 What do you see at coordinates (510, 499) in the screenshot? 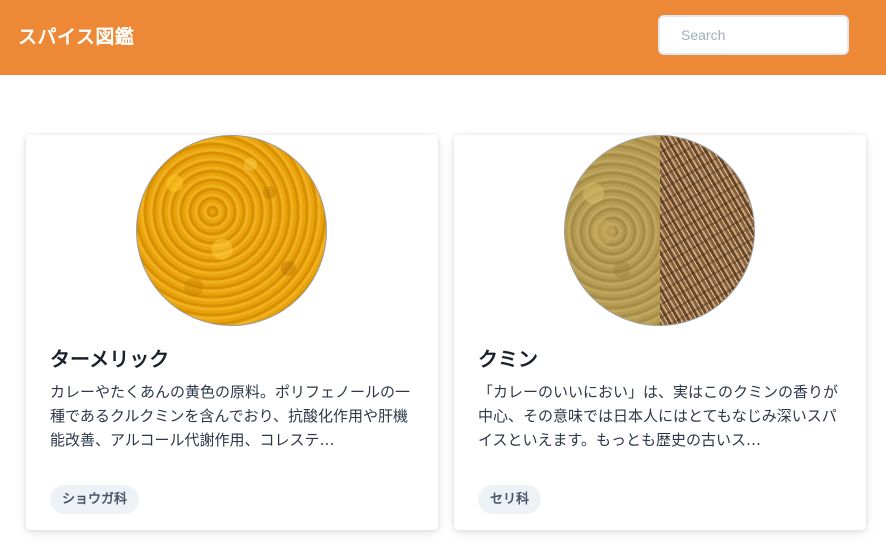
I see `family-tag: セリ科` at bounding box center [510, 499].